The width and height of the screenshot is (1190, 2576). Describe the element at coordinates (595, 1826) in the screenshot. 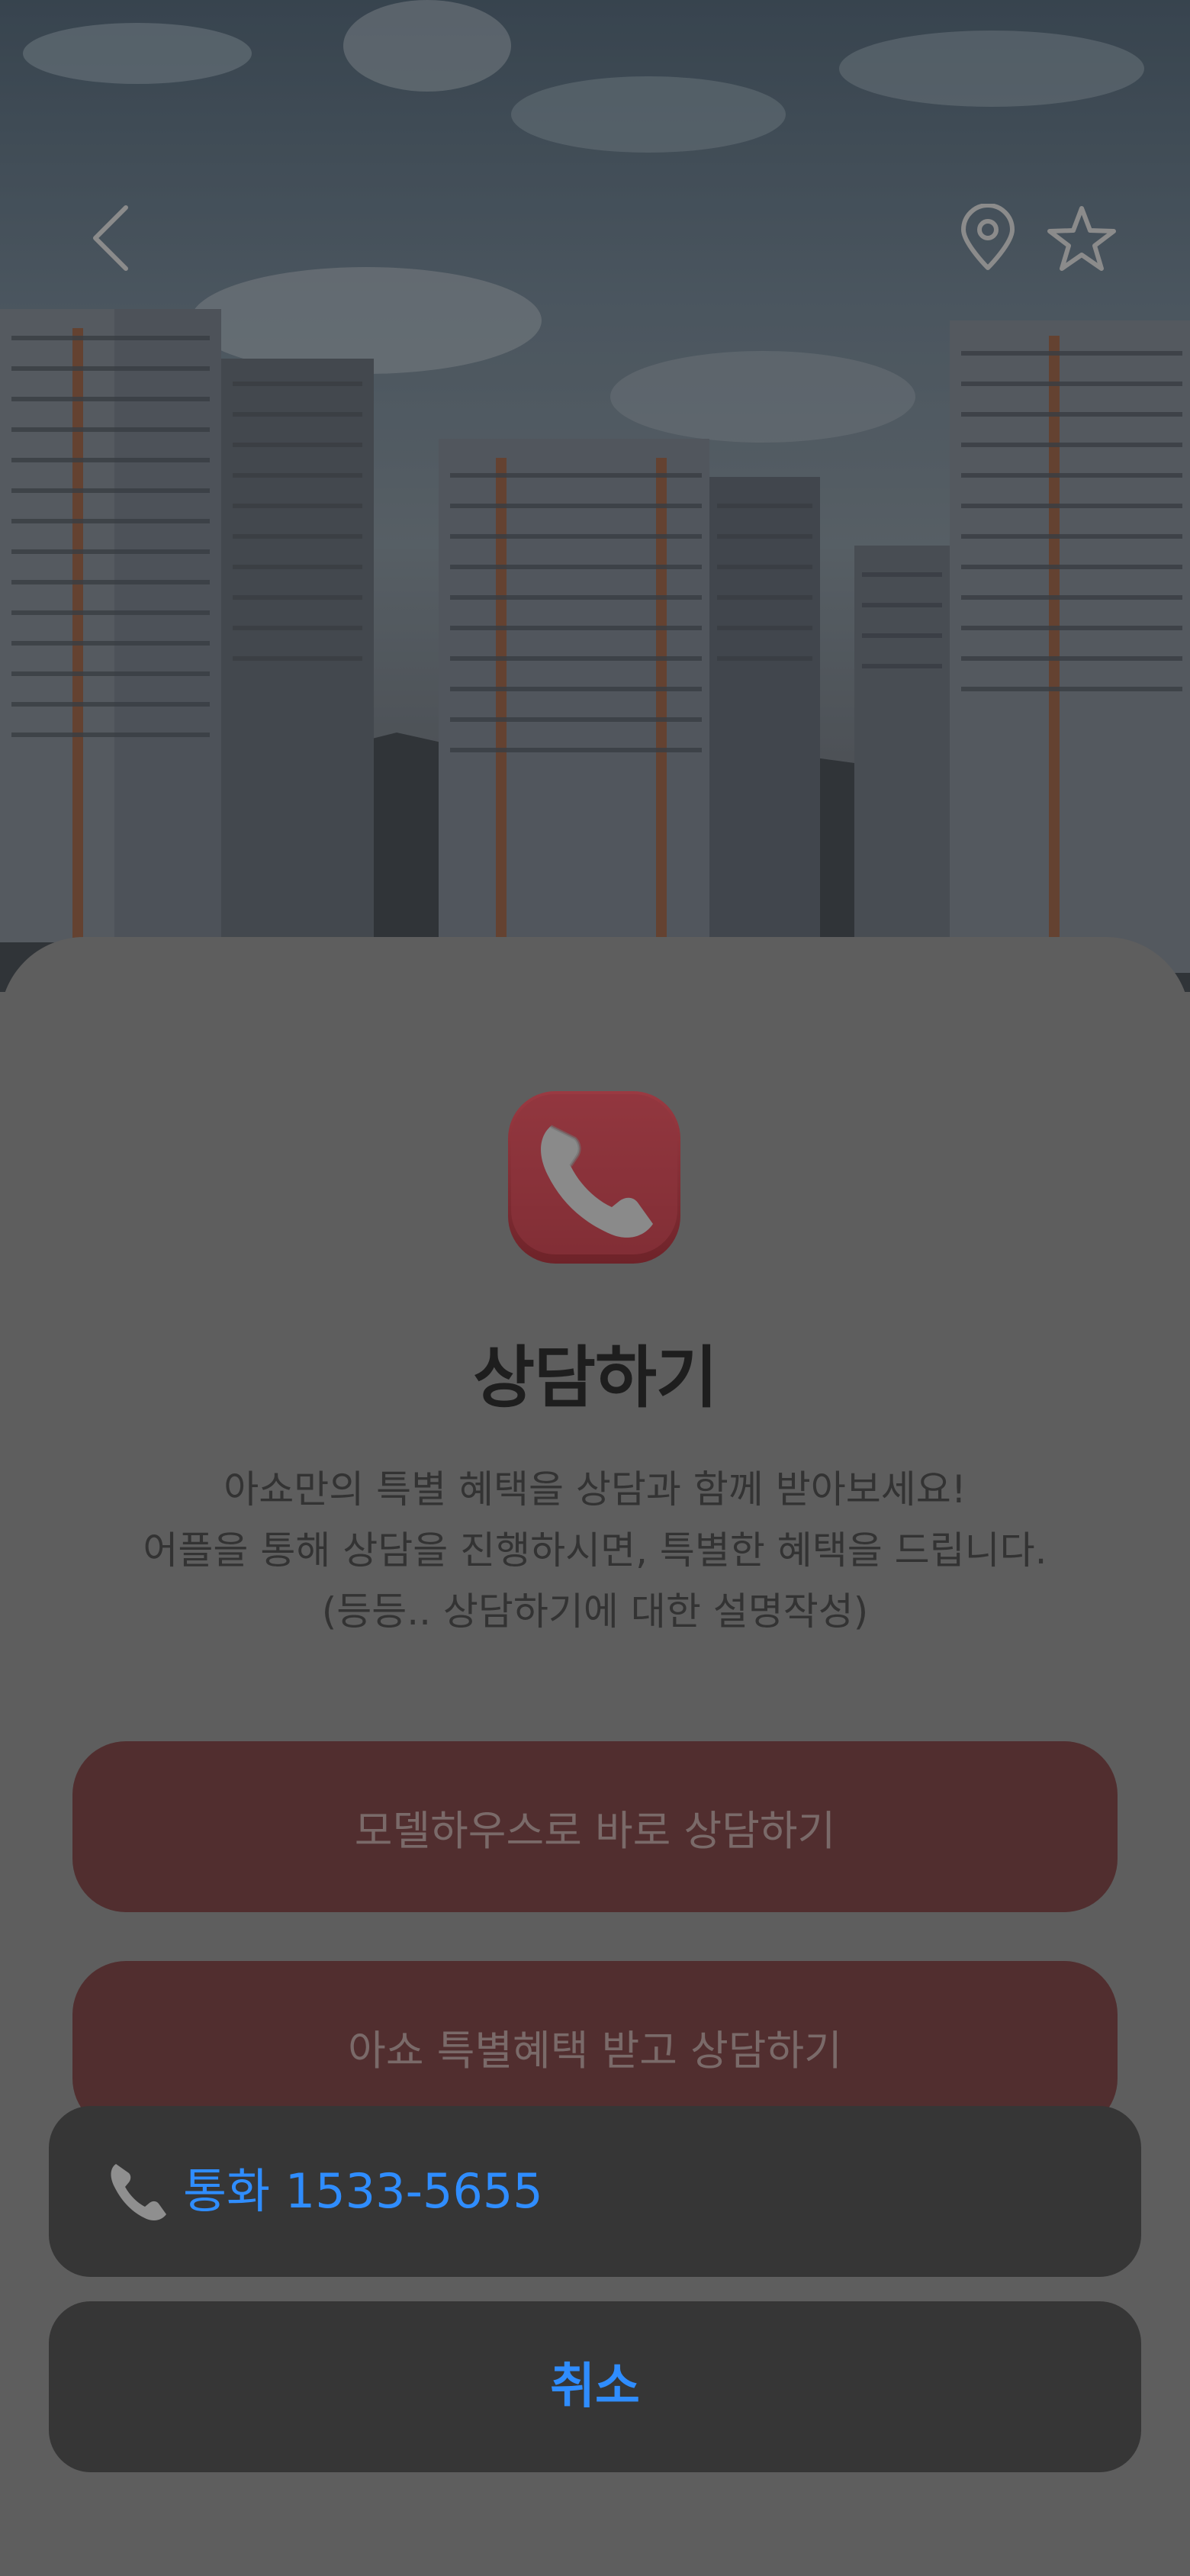

I see `model-house-consult-button: 모델하우스로 바로 상담하기` at that location.